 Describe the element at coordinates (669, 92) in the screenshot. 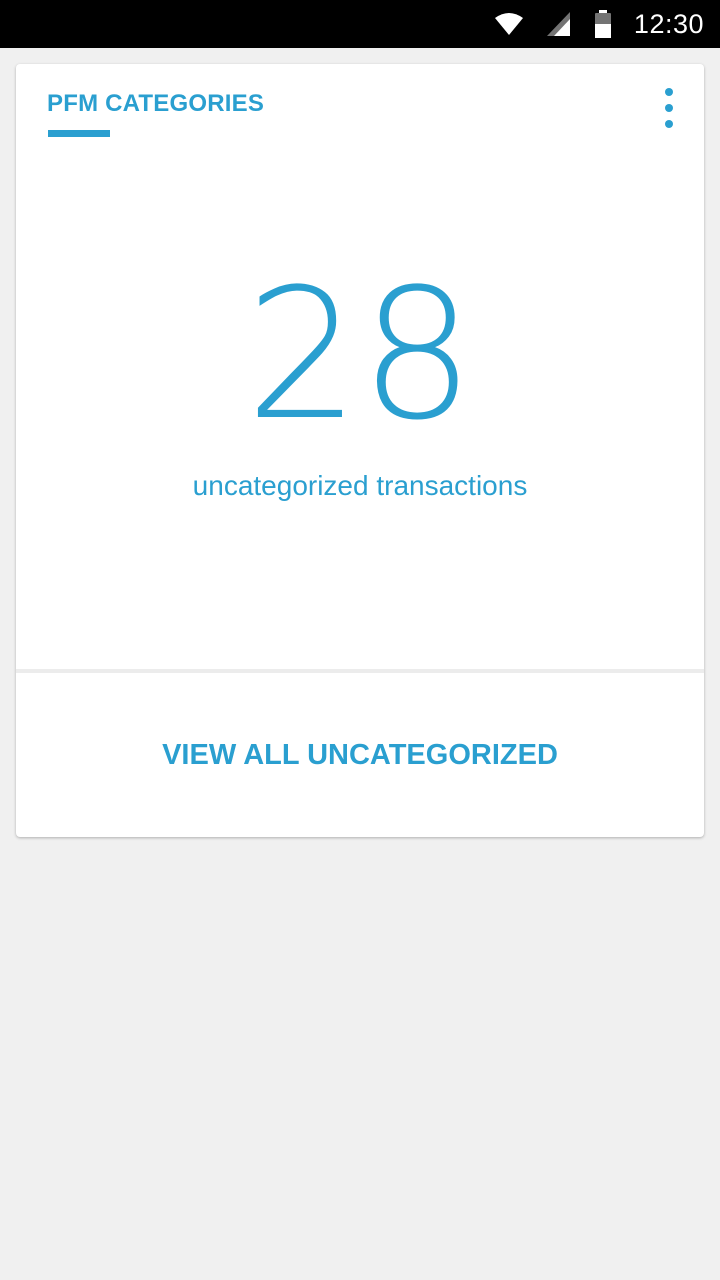

I see `more-vertical-icon` at that location.